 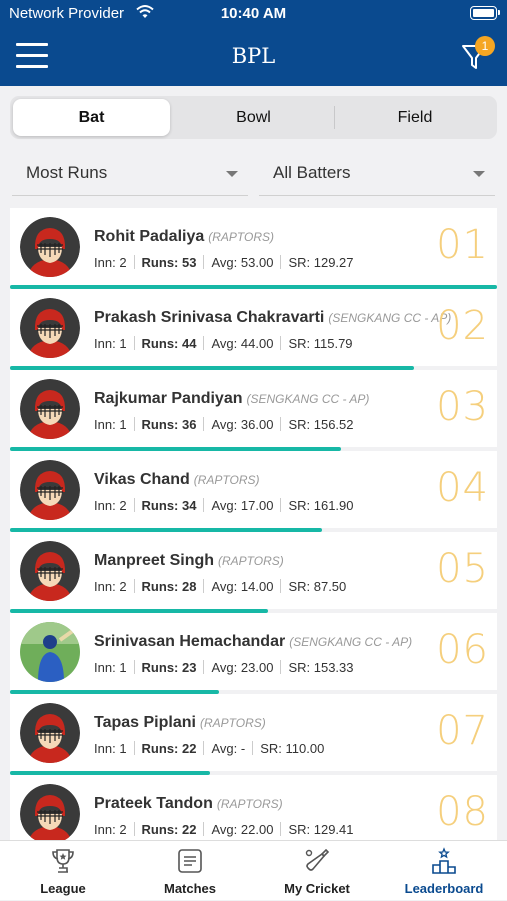 I want to click on player-name-line: Rajkumar Pandiyan (SENGKANG CC - AP), so click(x=231, y=399).